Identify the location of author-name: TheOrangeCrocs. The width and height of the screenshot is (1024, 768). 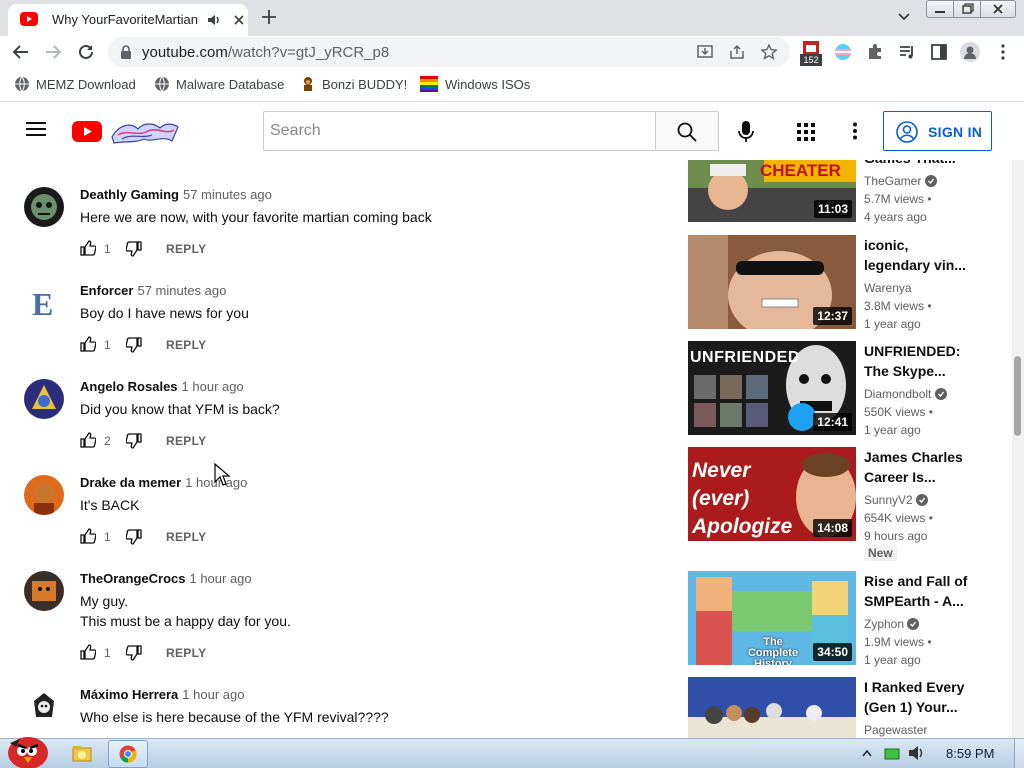
(132, 578).